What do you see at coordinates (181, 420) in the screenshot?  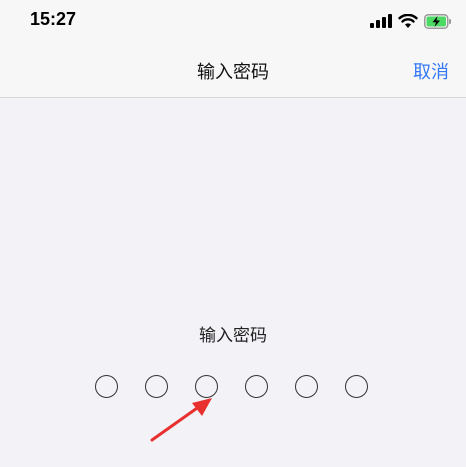 I see `annotation-arrow-icon` at bounding box center [181, 420].